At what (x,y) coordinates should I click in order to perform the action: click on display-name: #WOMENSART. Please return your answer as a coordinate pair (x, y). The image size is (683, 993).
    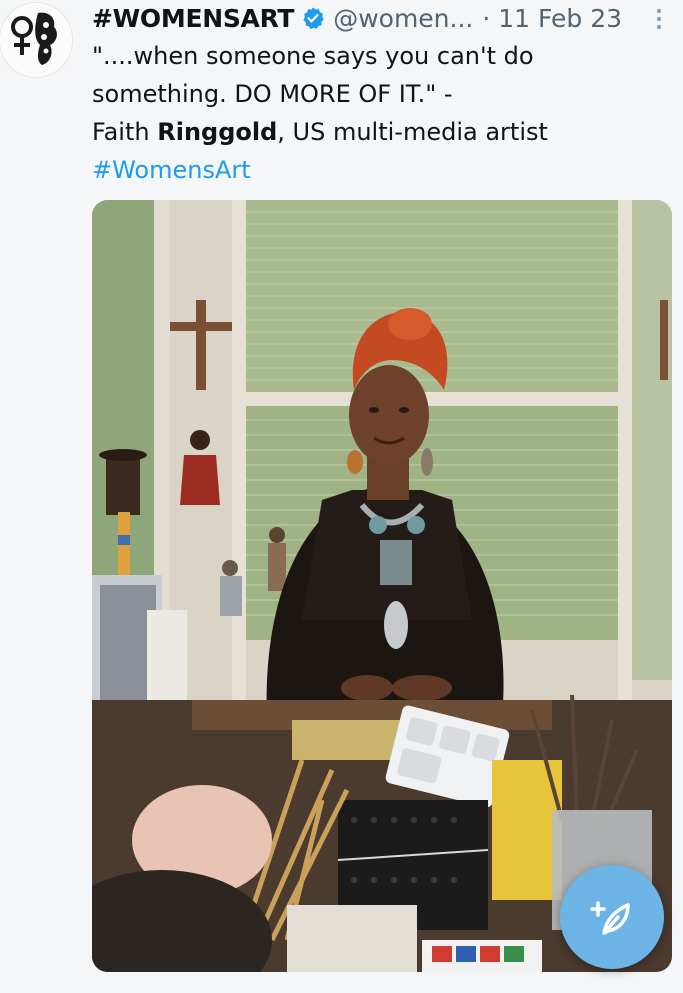
    Looking at the image, I should click on (193, 18).